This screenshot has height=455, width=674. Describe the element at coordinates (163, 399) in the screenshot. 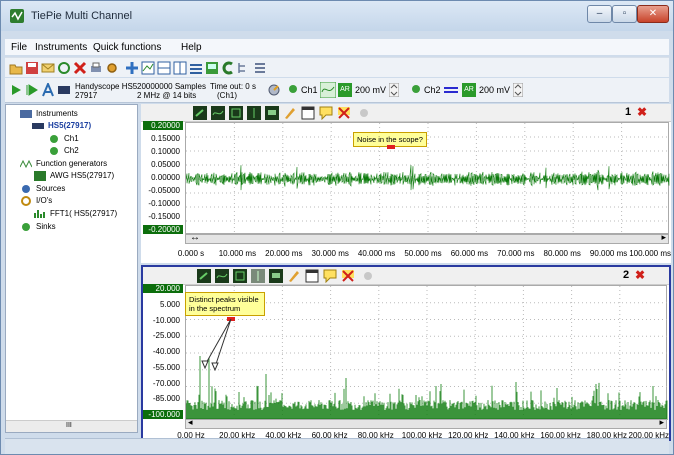

I see `scope2-y-tick-label: -85.000` at that location.